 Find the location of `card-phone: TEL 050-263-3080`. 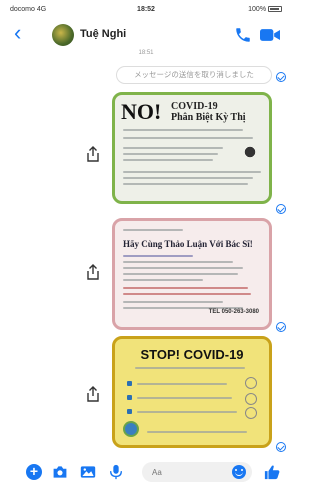

card-phone: TEL 050-263-3080 is located at coordinates (233, 312).